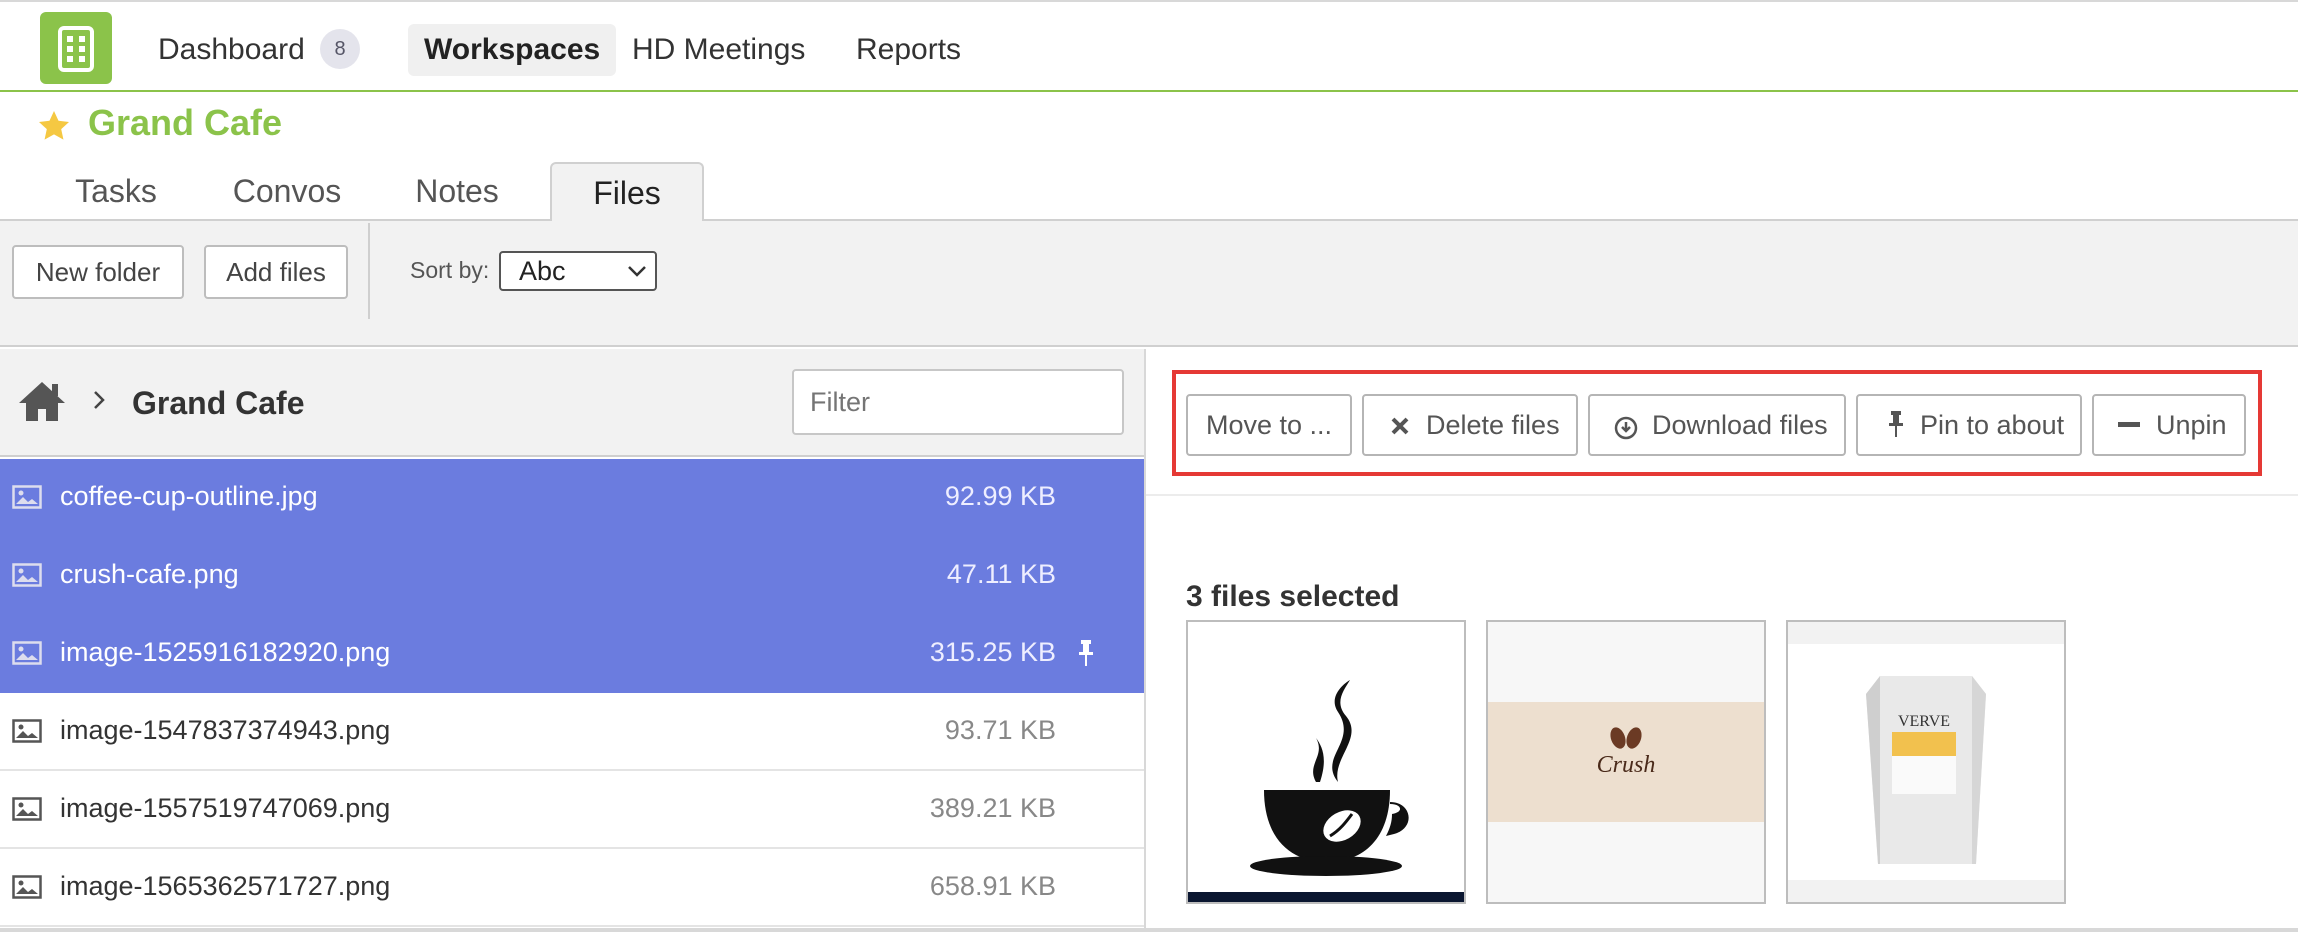 Image resolution: width=2298 pixels, height=932 pixels. I want to click on crush-logo-image: Crush, so click(1626, 762).